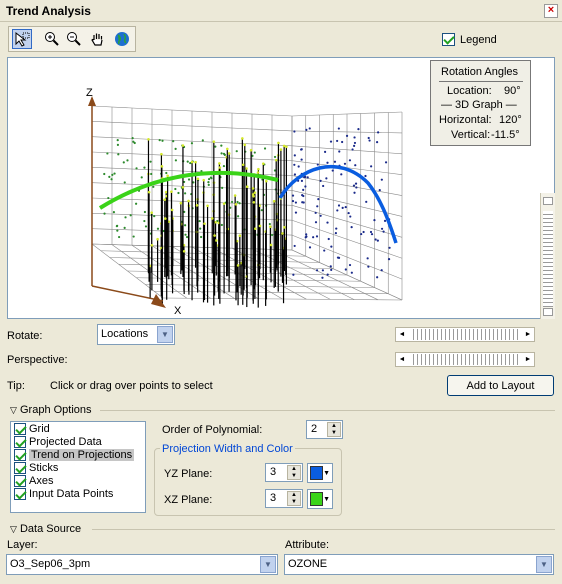 The width and height of the screenshot is (562, 584). I want to click on projection-header: Projection Width and Color, so click(227, 449).